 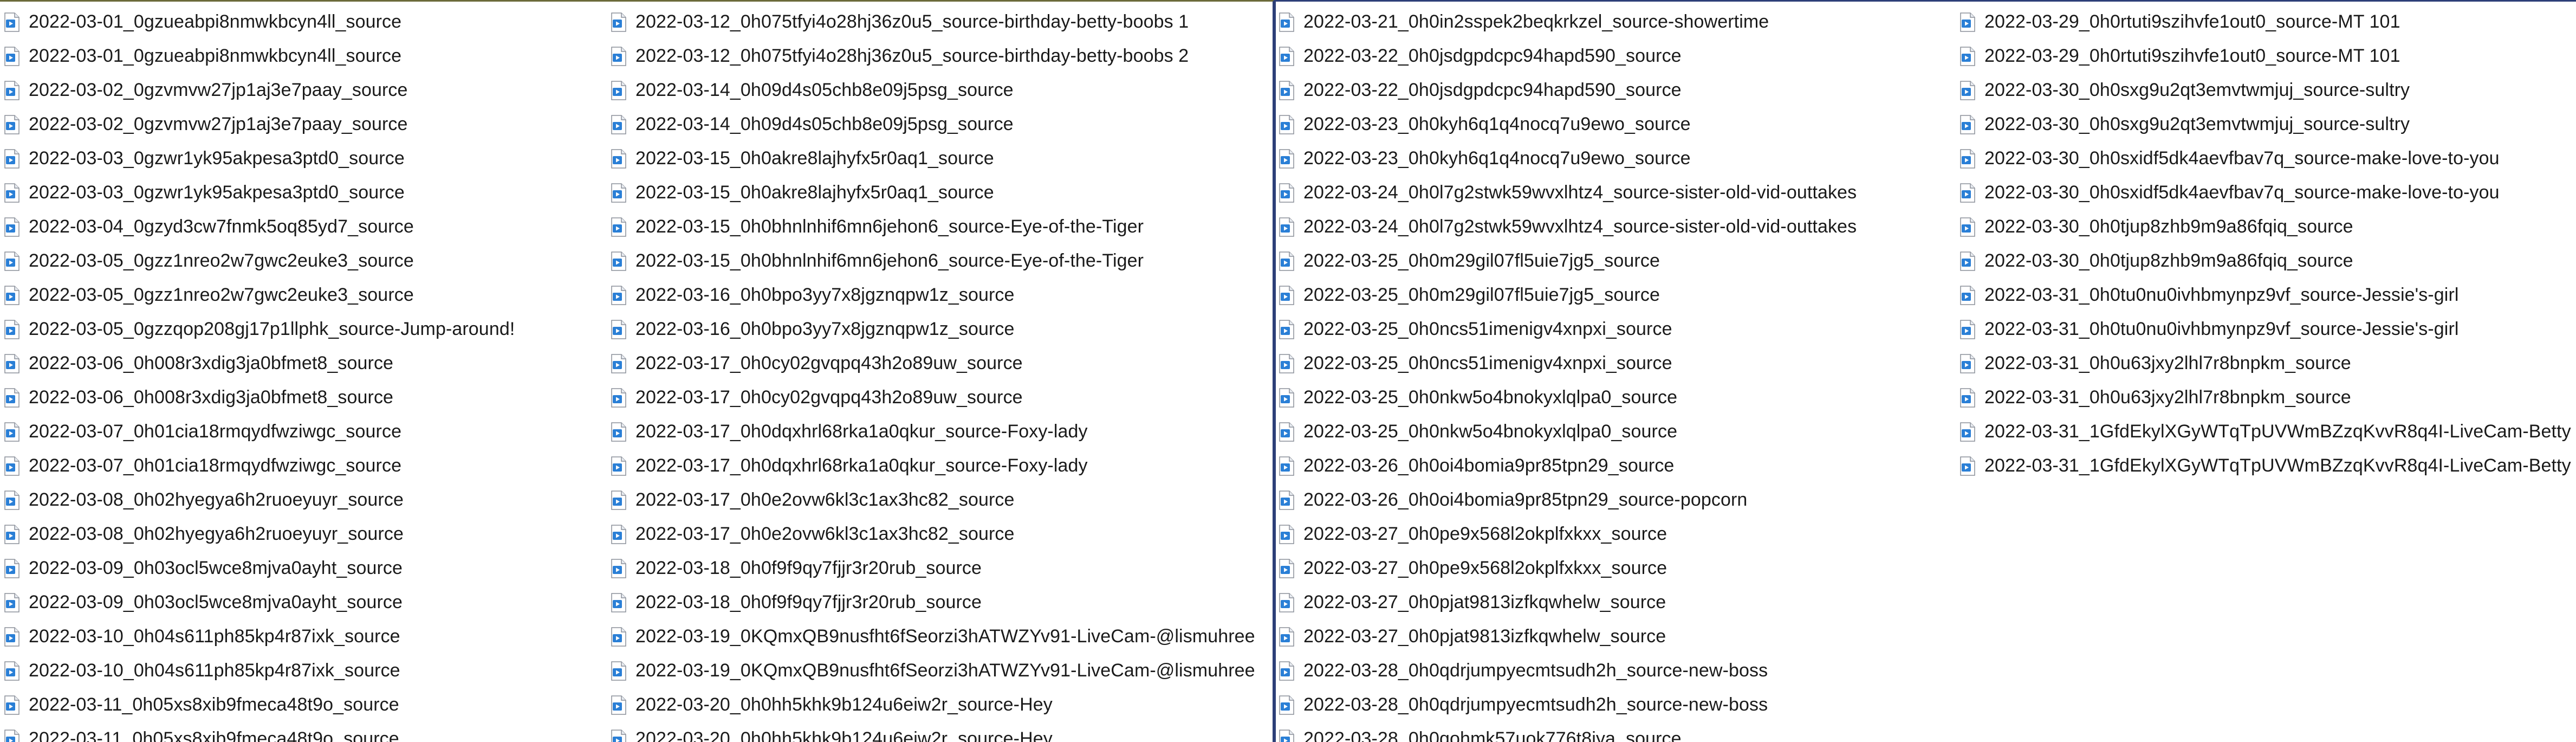 I want to click on file-name: 2022-03-07_0h01cia18rmqydfwziwgc_source, so click(x=215, y=431).